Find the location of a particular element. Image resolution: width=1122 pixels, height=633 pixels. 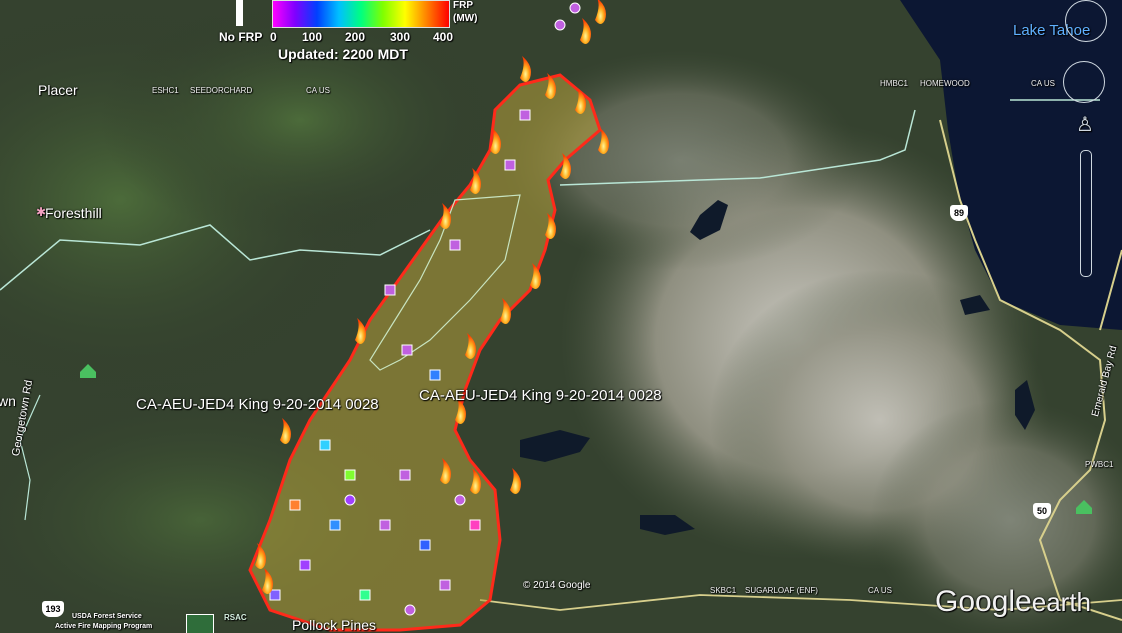

google-earth-logo: Googleearth is located at coordinates (1013, 602).